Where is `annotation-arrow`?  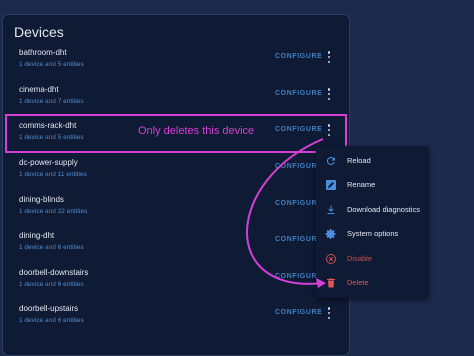 annotation-arrow is located at coordinates (286, 213).